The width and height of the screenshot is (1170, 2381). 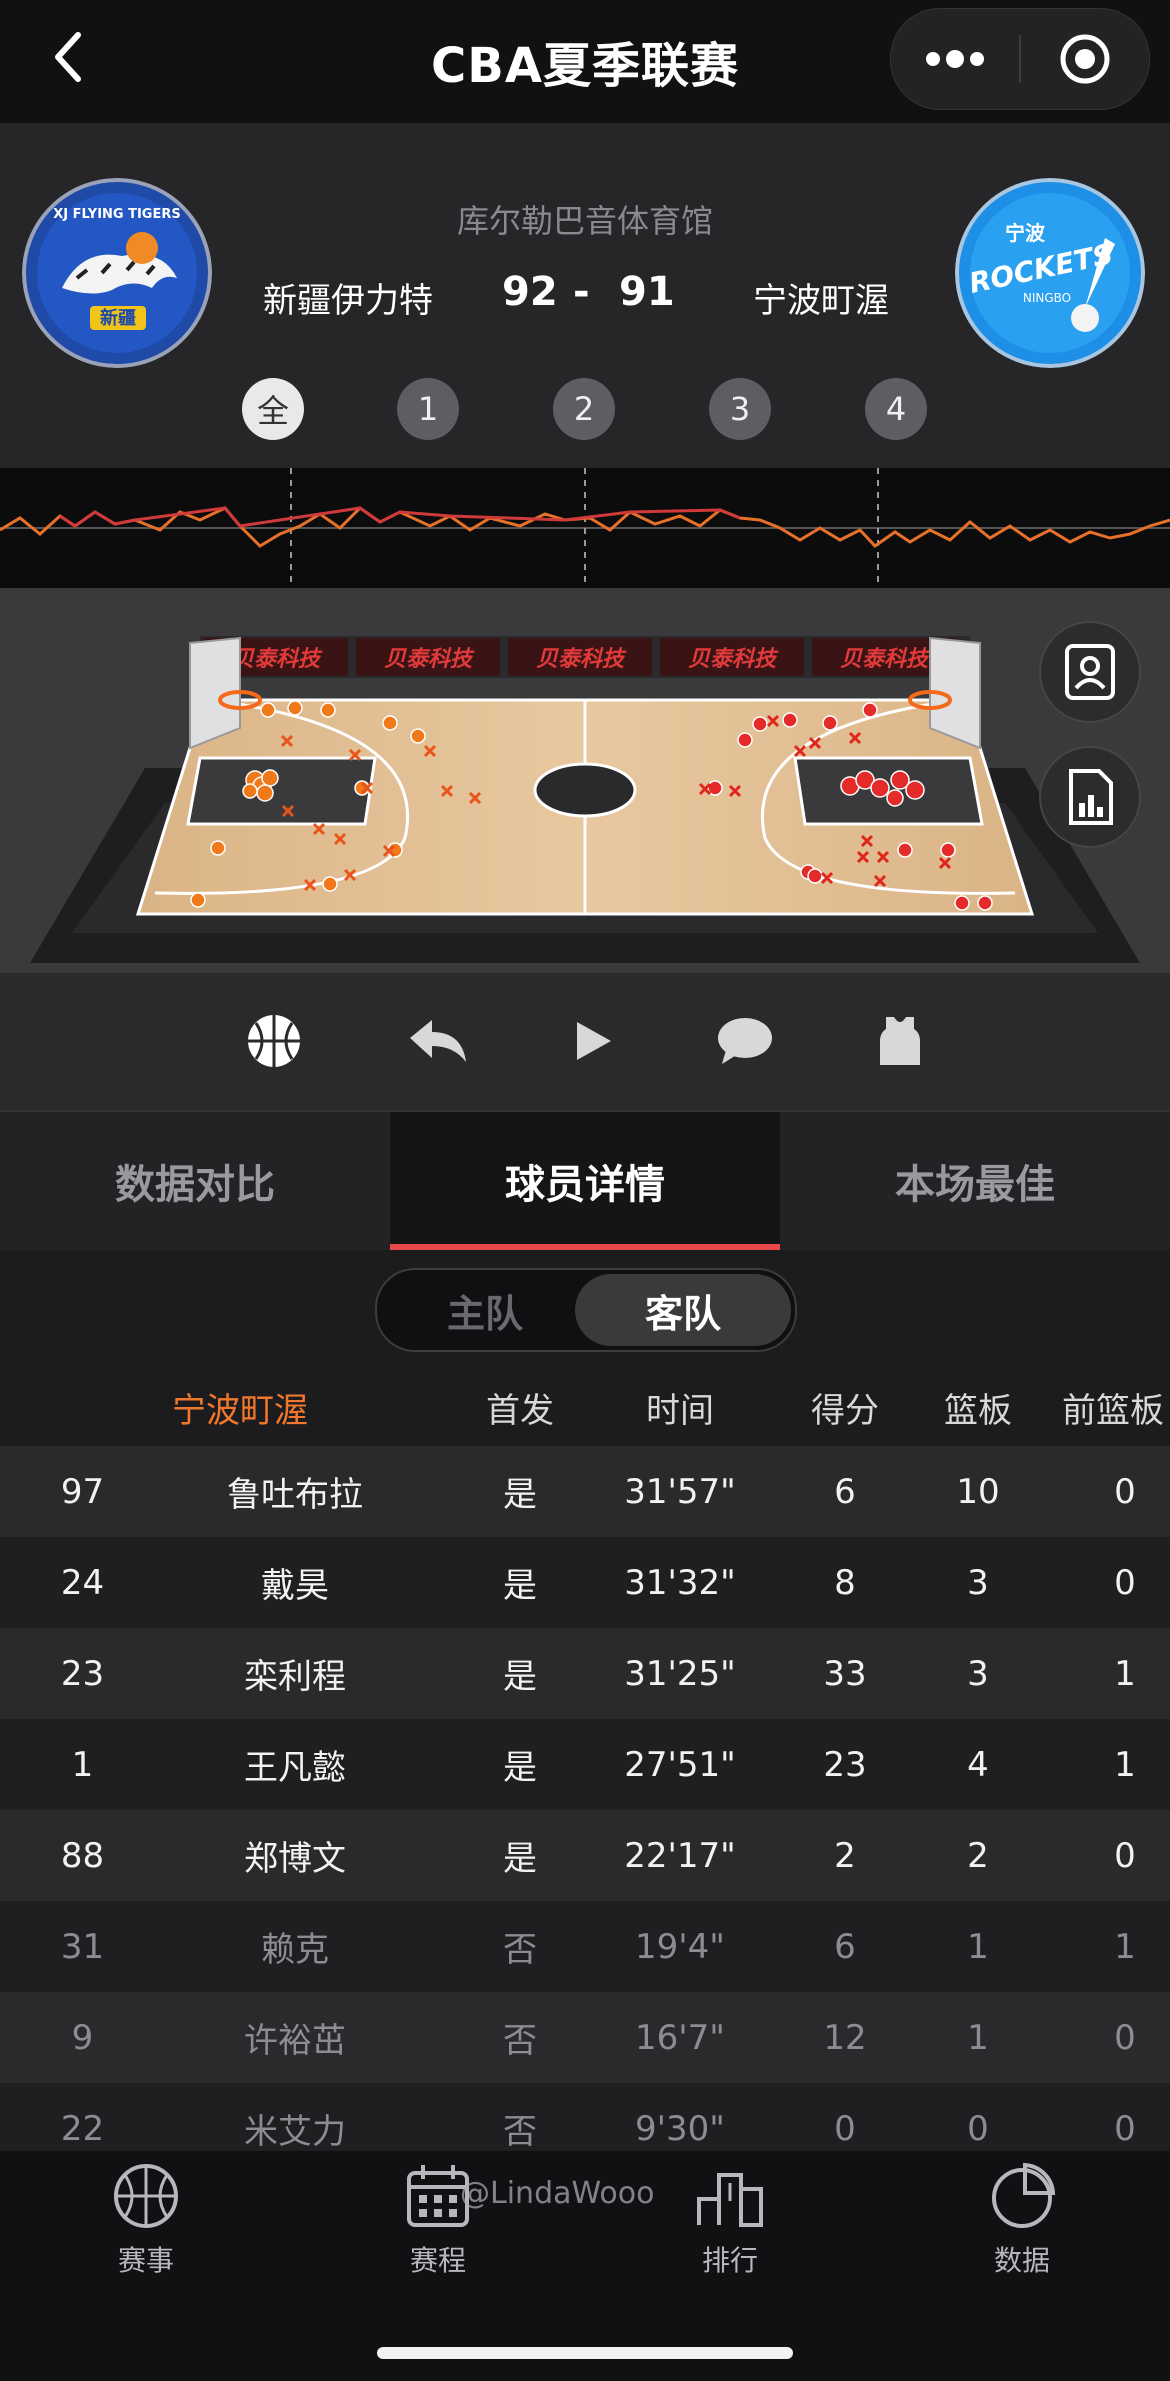 I want to click on header-time: 时间, so click(x=680, y=1410).